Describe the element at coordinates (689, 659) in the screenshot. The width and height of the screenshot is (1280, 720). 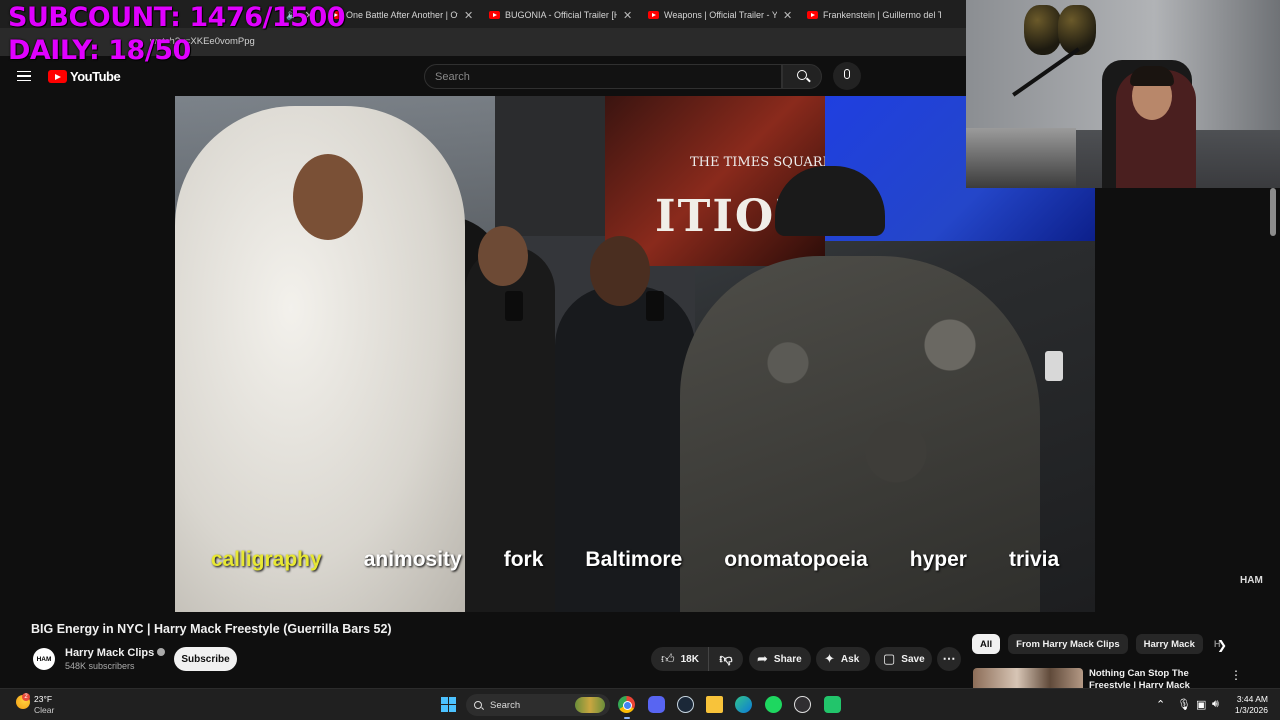
I see `like-count: 18K` at that location.